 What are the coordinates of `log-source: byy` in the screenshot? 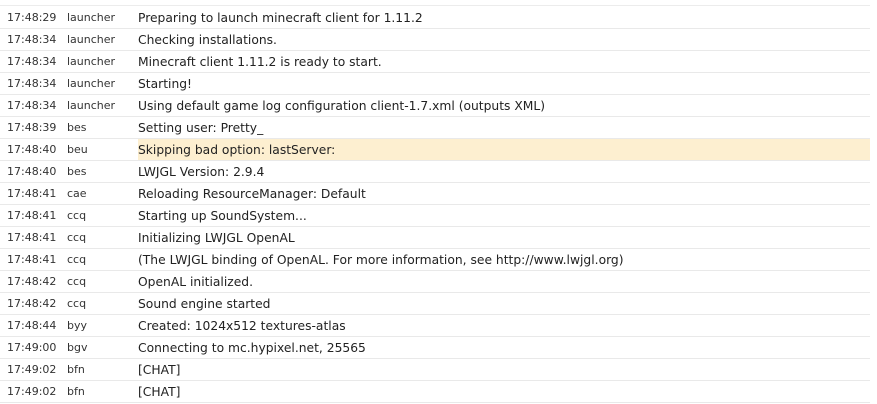 It's located at (77, 325).